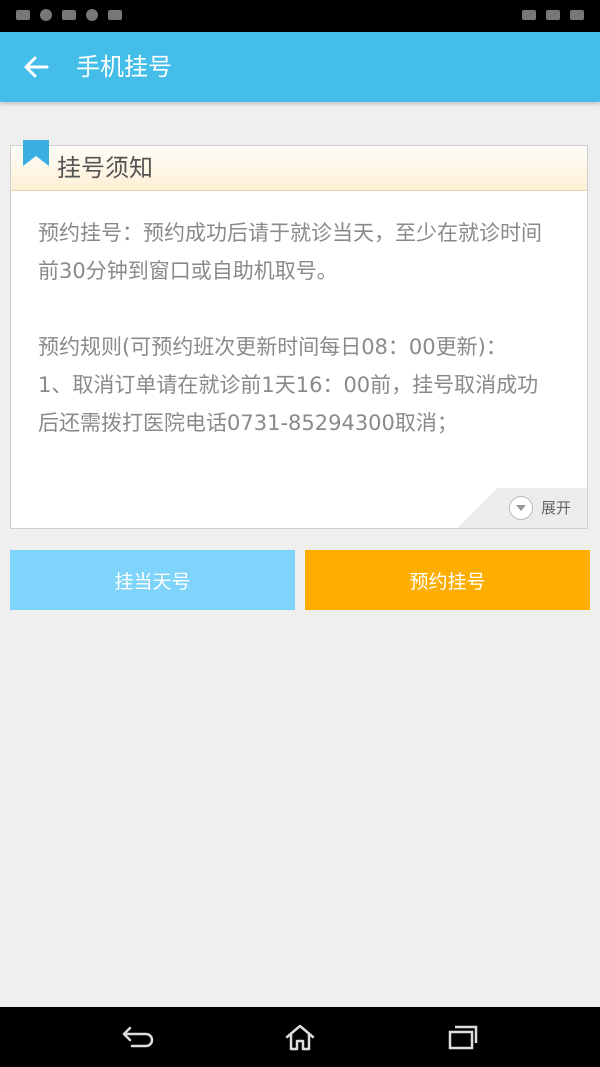 The width and height of the screenshot is (600, 1067). What do you see at coordinates (577, 15) in the screenshot?
I see `battery-icon` at bounding box center [577, 15].